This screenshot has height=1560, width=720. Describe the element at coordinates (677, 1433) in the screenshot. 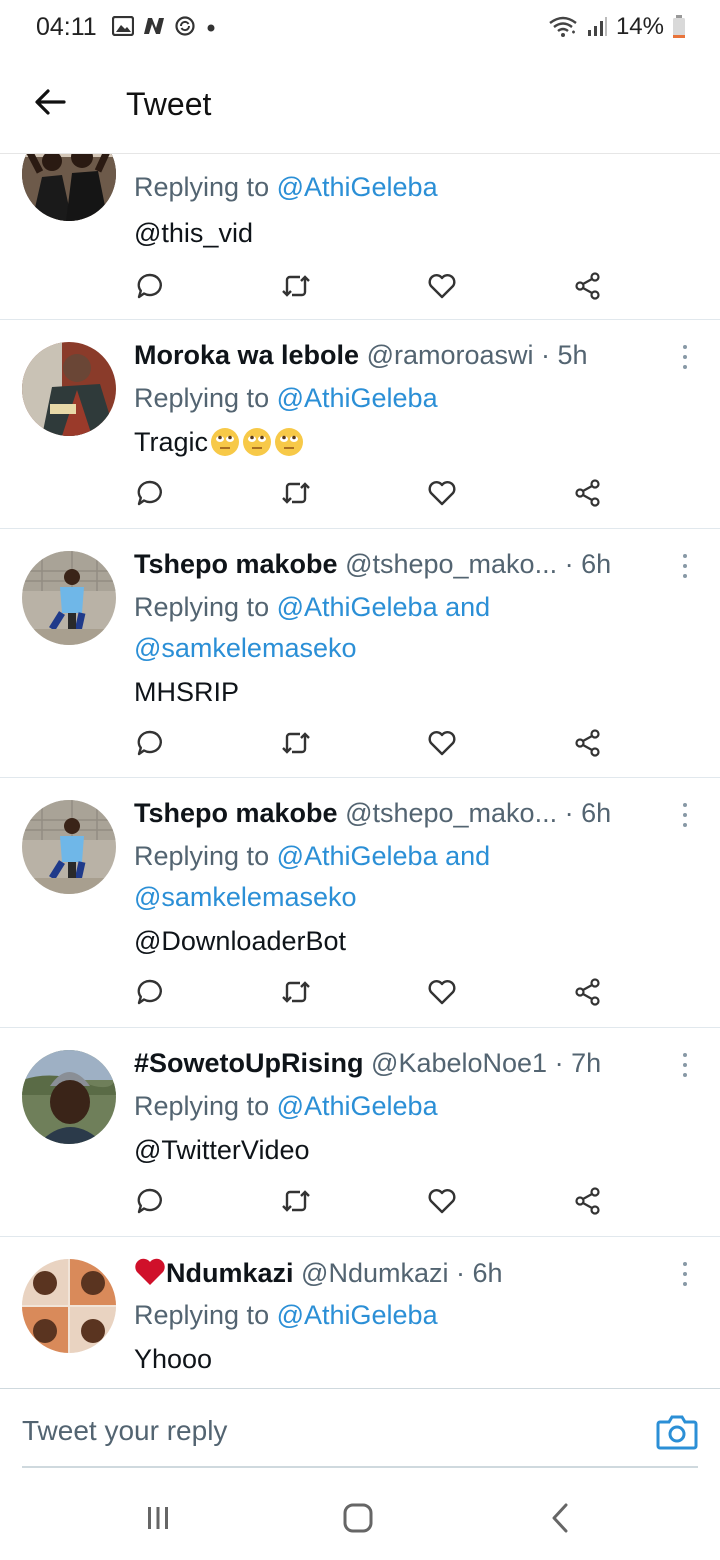

I see `camera-button` at that location.